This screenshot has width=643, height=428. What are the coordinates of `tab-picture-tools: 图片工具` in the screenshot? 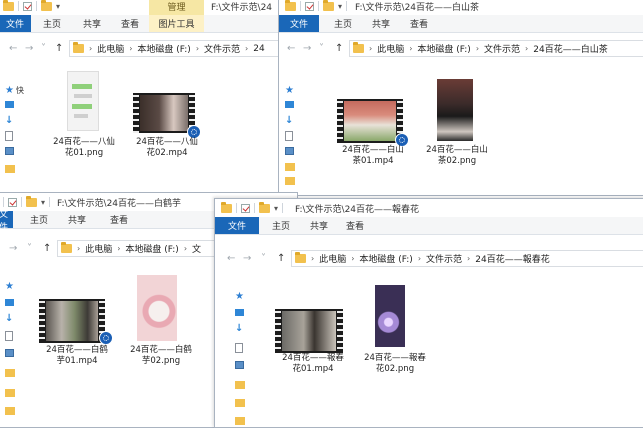 It's located at (176, 23).